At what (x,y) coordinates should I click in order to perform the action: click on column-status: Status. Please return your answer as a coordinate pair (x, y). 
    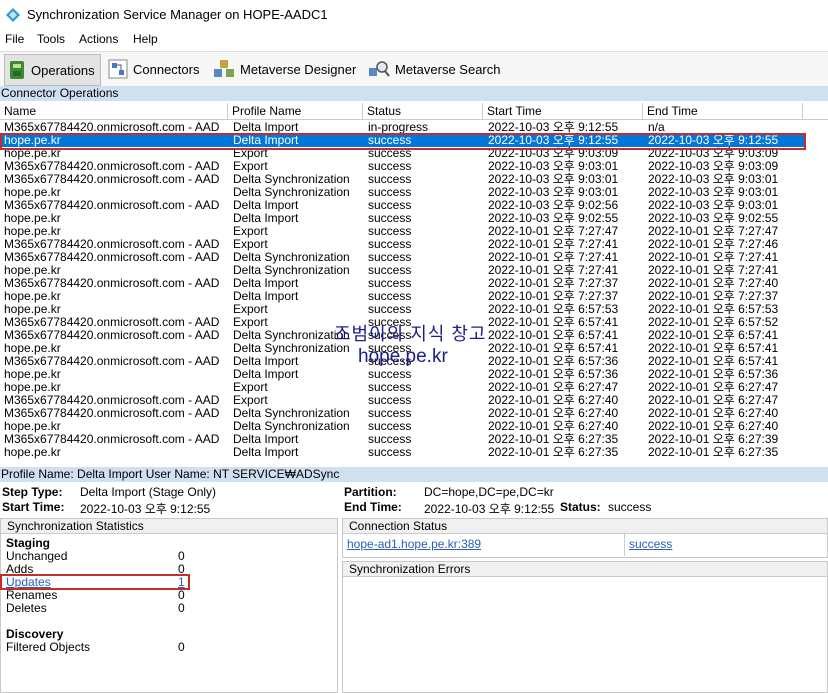
    Looking at the image, I should click on (423, 111).